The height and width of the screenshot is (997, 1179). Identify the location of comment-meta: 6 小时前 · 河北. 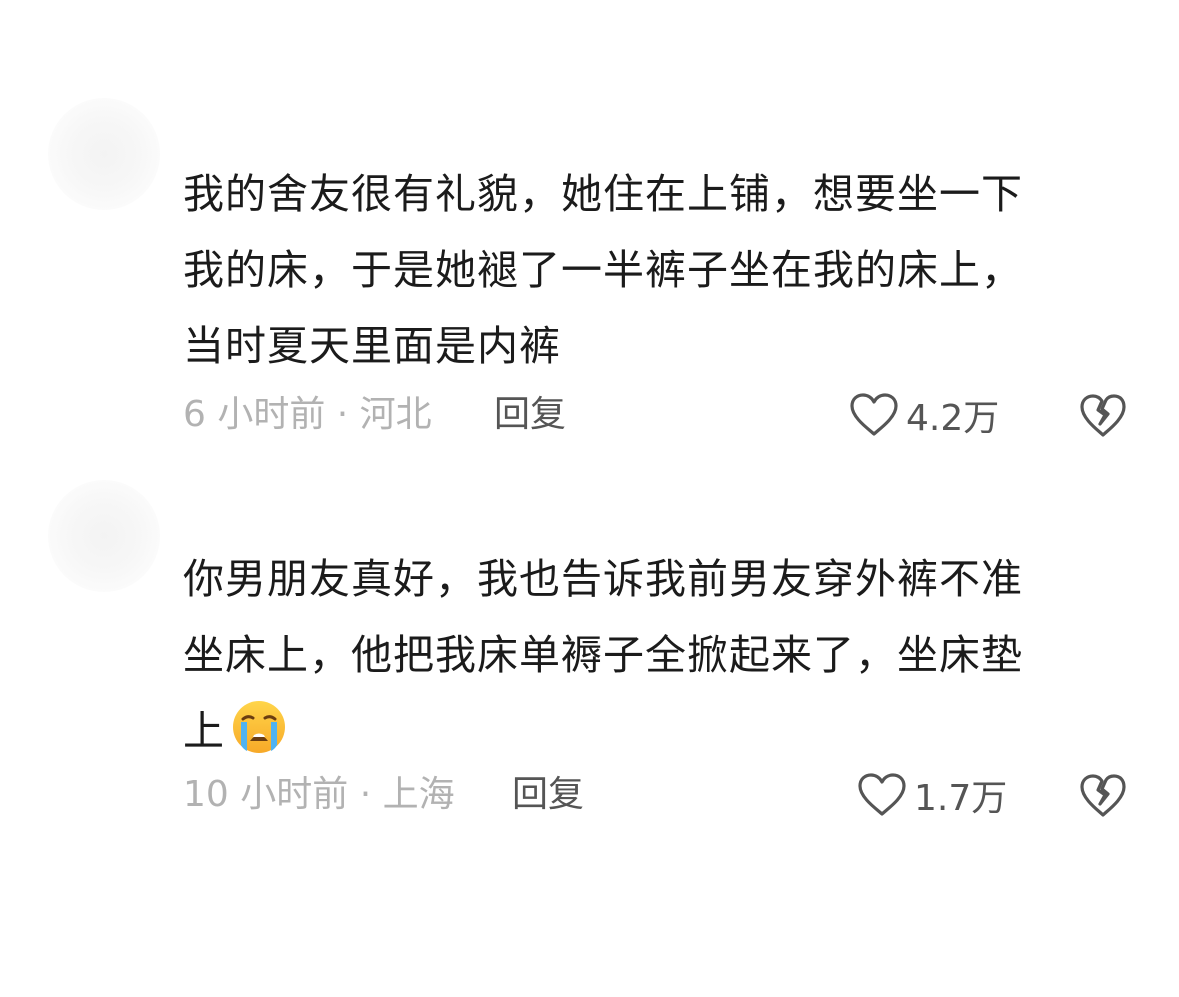
(307, 414).